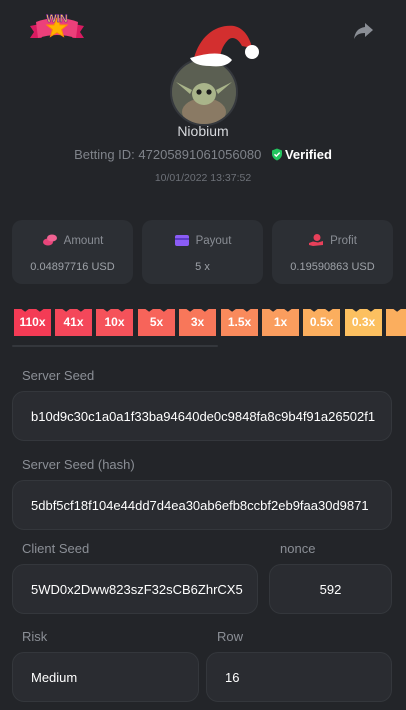 Image resolution: width=406 pixels, height=710 pixels. What do you see at coordinates (83, 241) in the screenshot?
I see `amount-label: Amount` at bounding box center [83, 241].